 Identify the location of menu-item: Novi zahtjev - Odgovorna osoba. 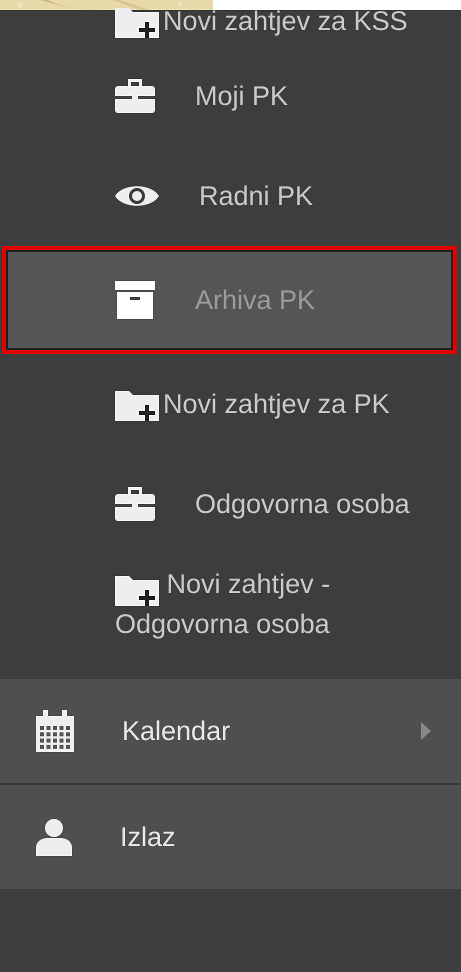
(228, 616).